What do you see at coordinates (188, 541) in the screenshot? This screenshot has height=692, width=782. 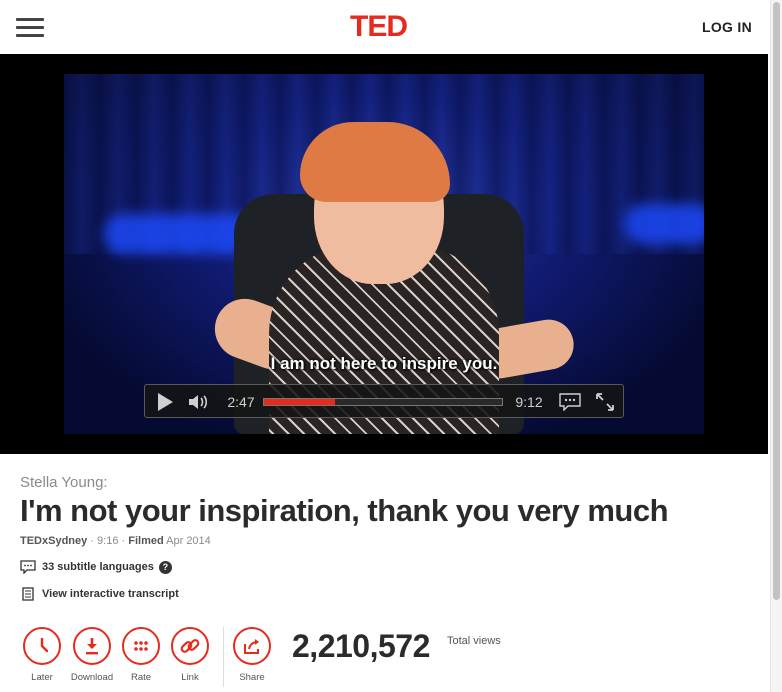 I see `filmed-date: Apr 2014` at bounding box center [188, 541].